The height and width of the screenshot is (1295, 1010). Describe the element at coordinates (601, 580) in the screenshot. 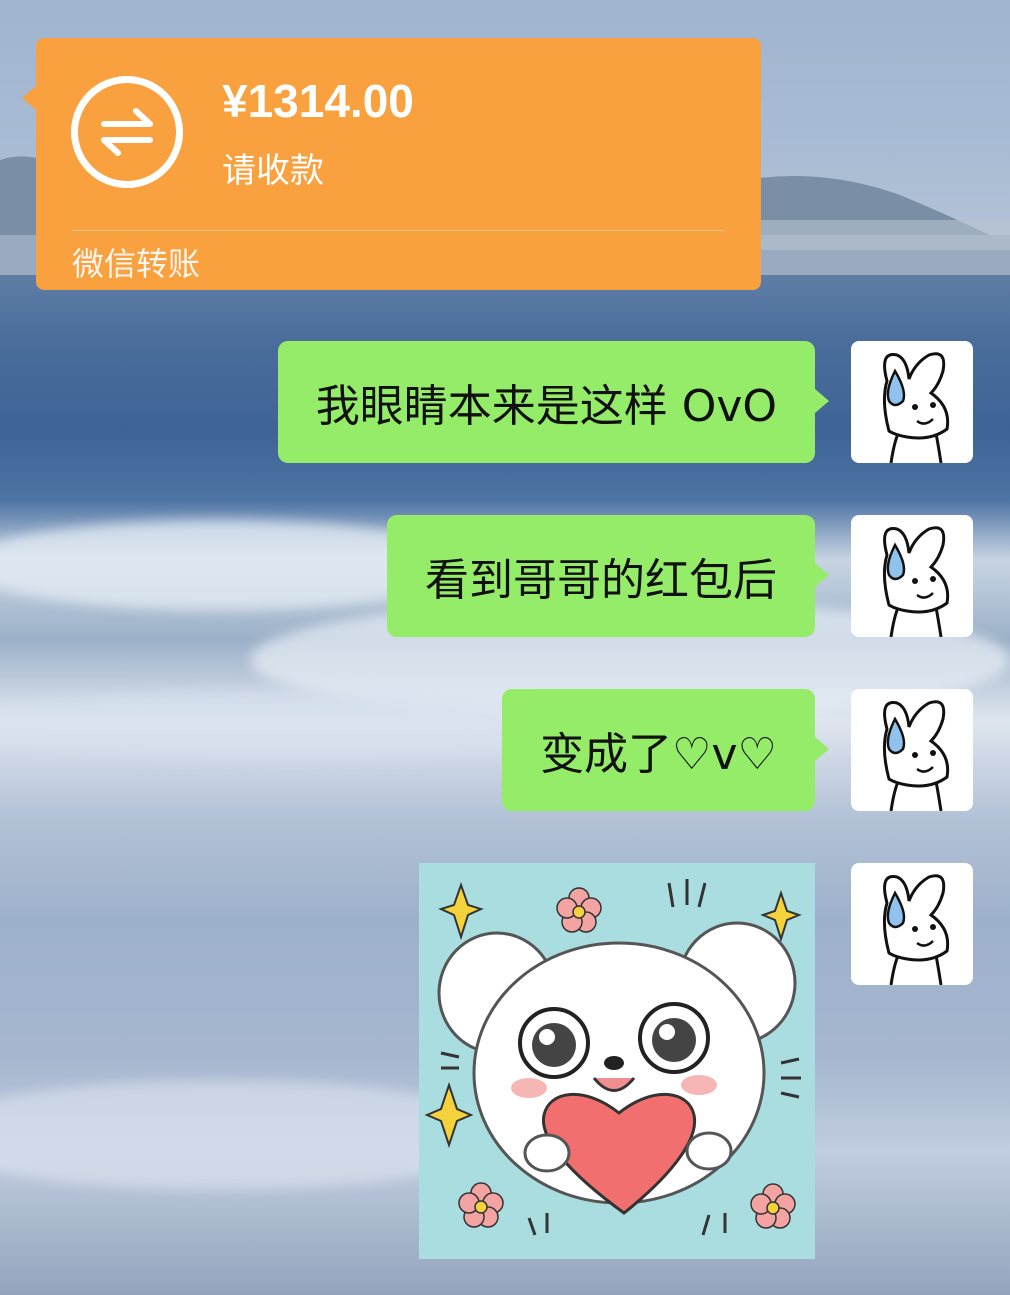

I see `message-text: 看到哥哥的红包后` at that location.